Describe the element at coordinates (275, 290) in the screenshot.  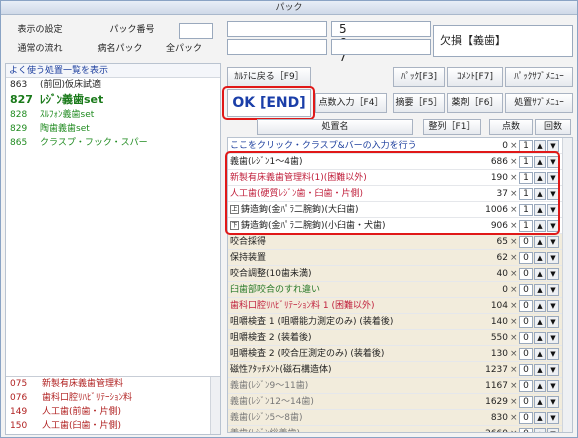
I see `procedure-name-text: 臼歯部咬合のすれ違い` at that location.